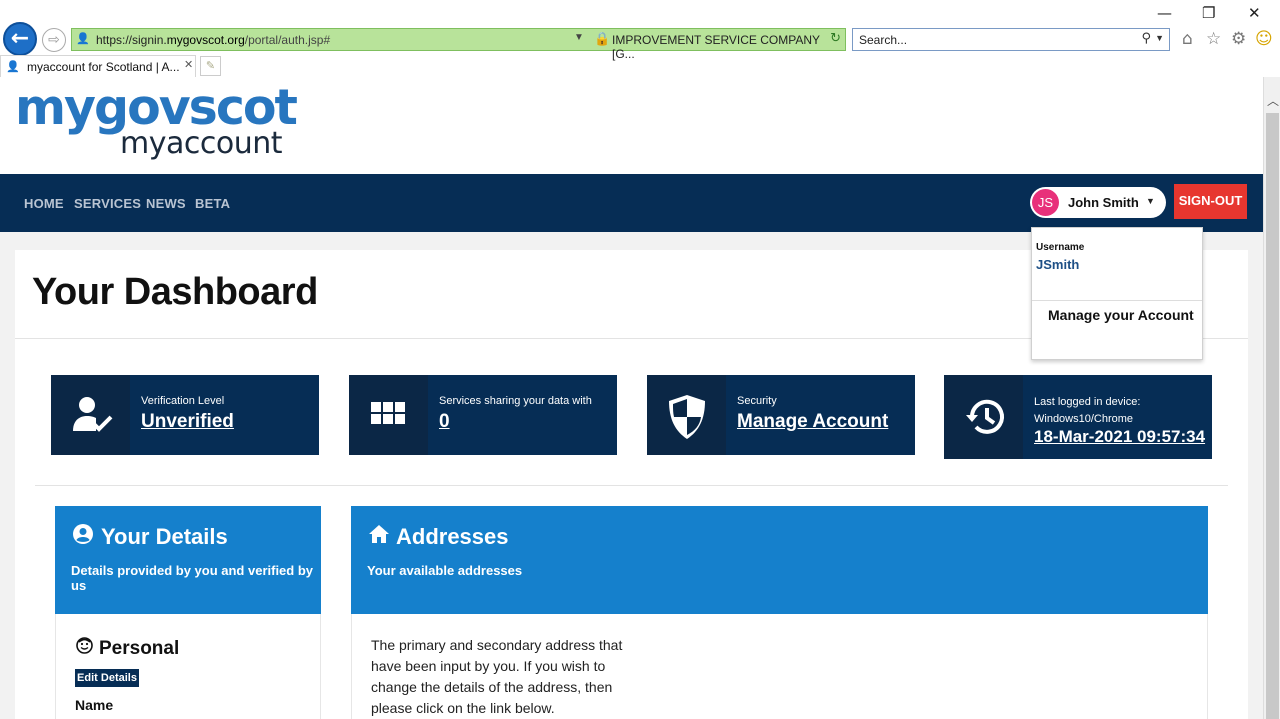  Describe the element at coordinates (44, 203) in the screenshot. I see `nav-home: HOME` at that location.